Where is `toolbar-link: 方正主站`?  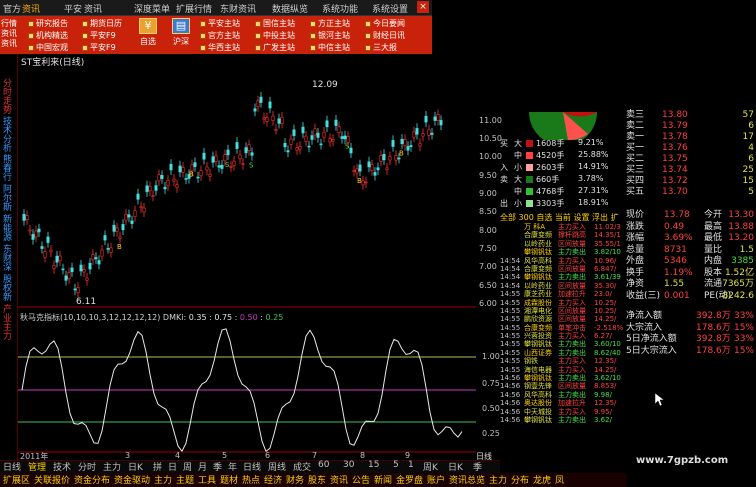
toolbar-link: 方正主站 is located at coordinates (330, 23).